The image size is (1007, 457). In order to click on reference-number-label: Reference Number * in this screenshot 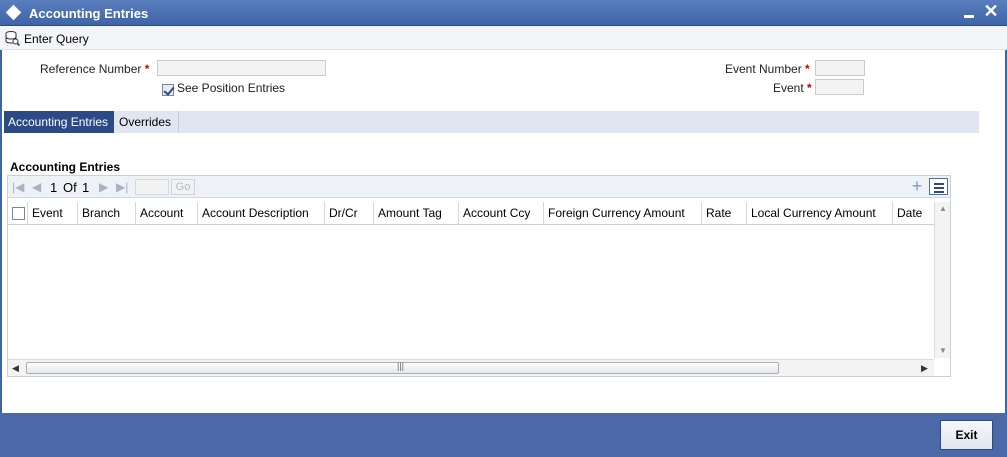, I will do `click(94, 69)`.